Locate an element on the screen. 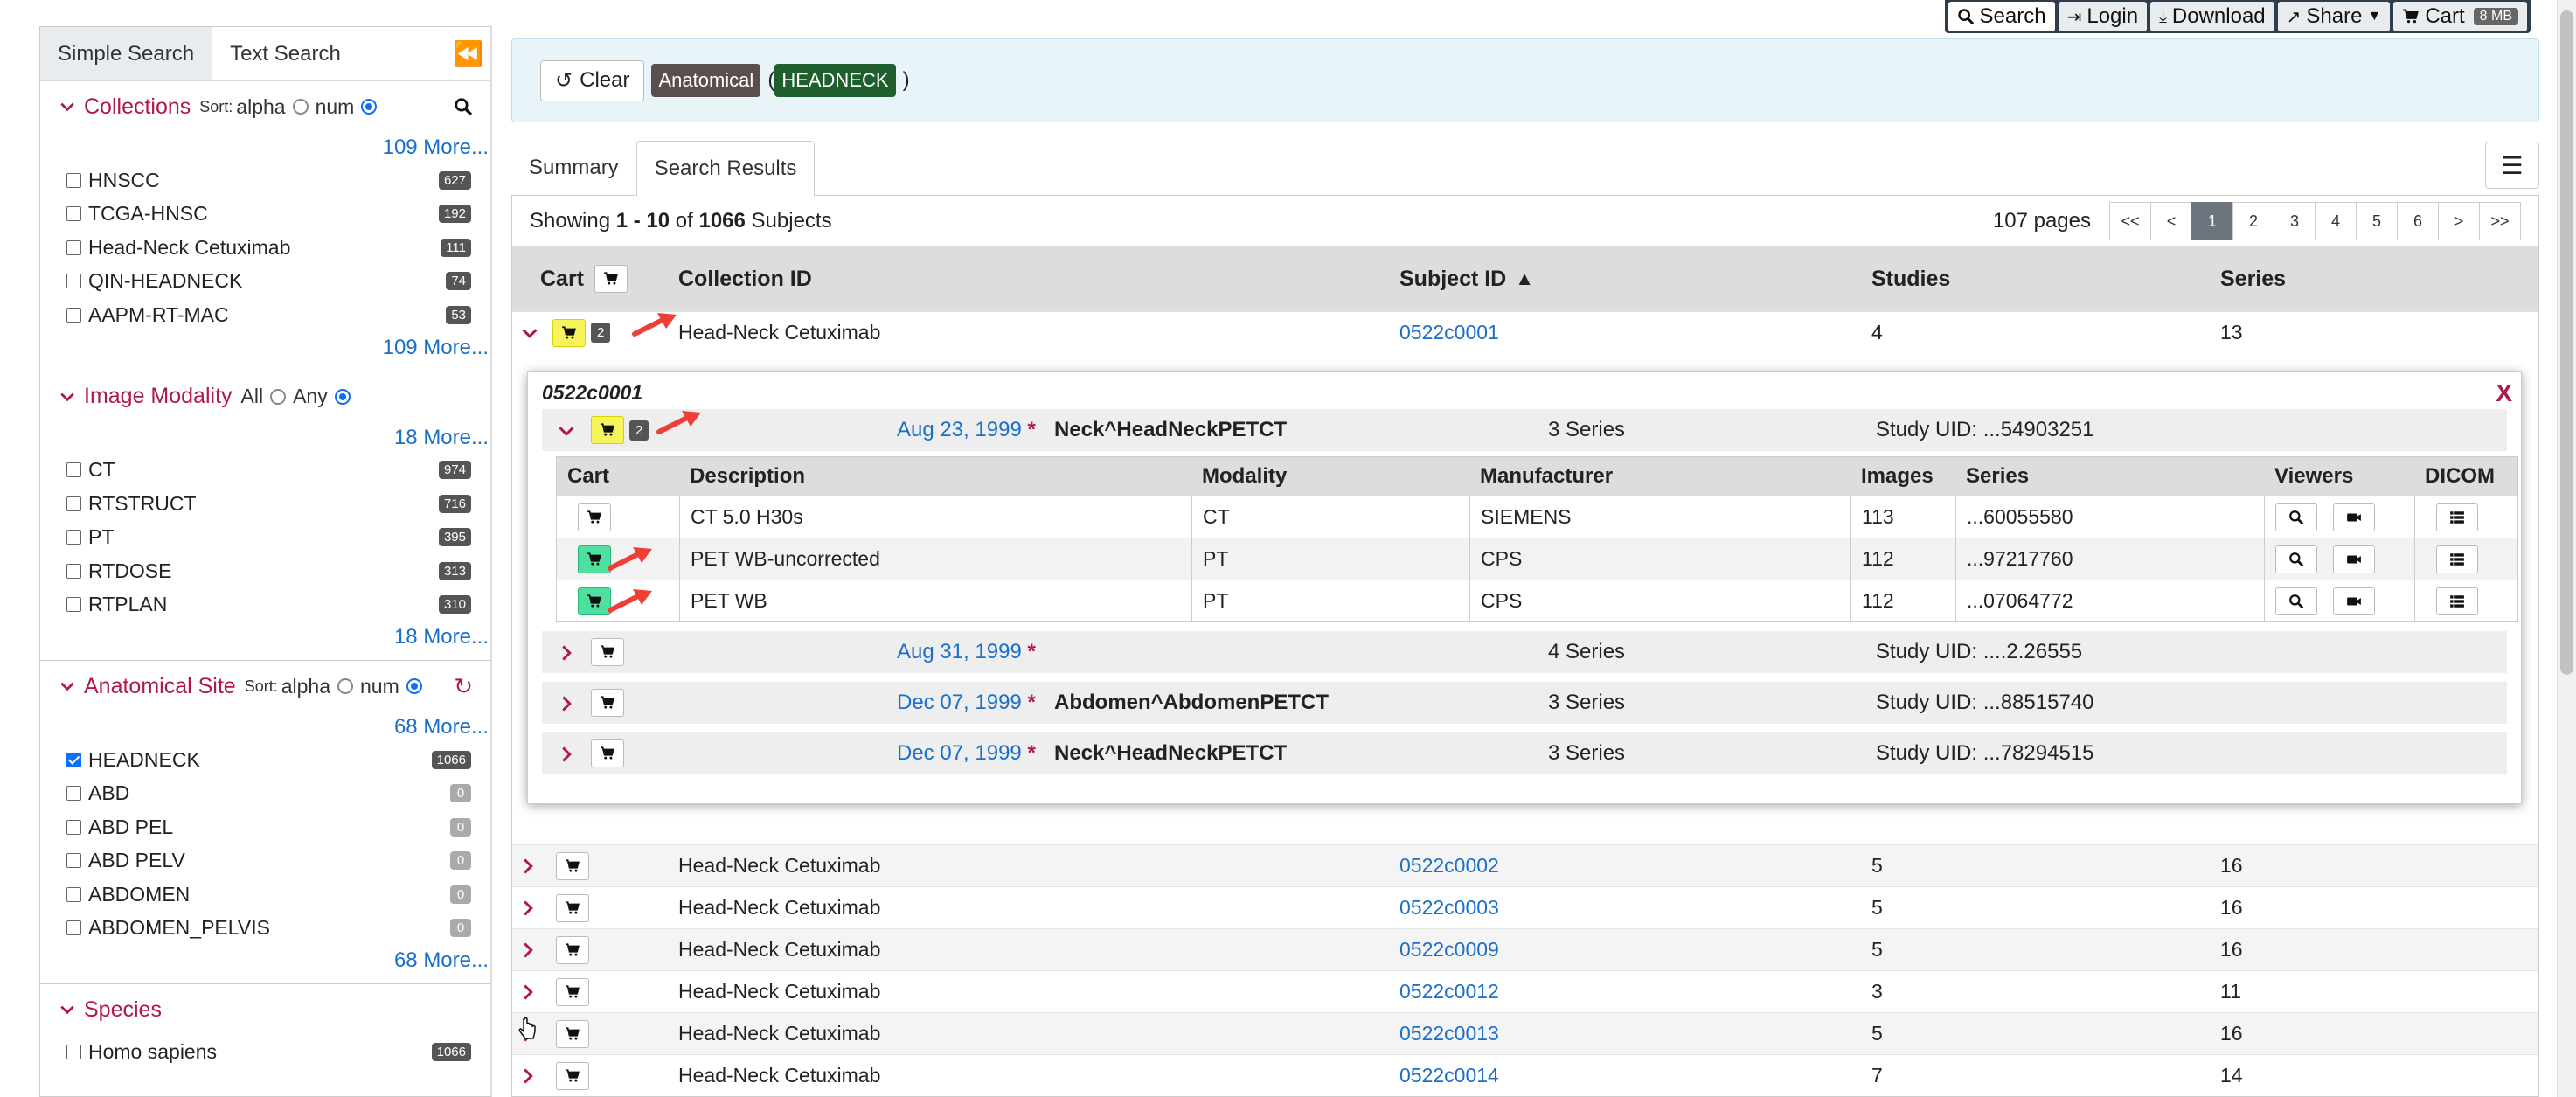 The image size is (2576, 1097). page-button: 1 is located at coordinates (2212, 221).